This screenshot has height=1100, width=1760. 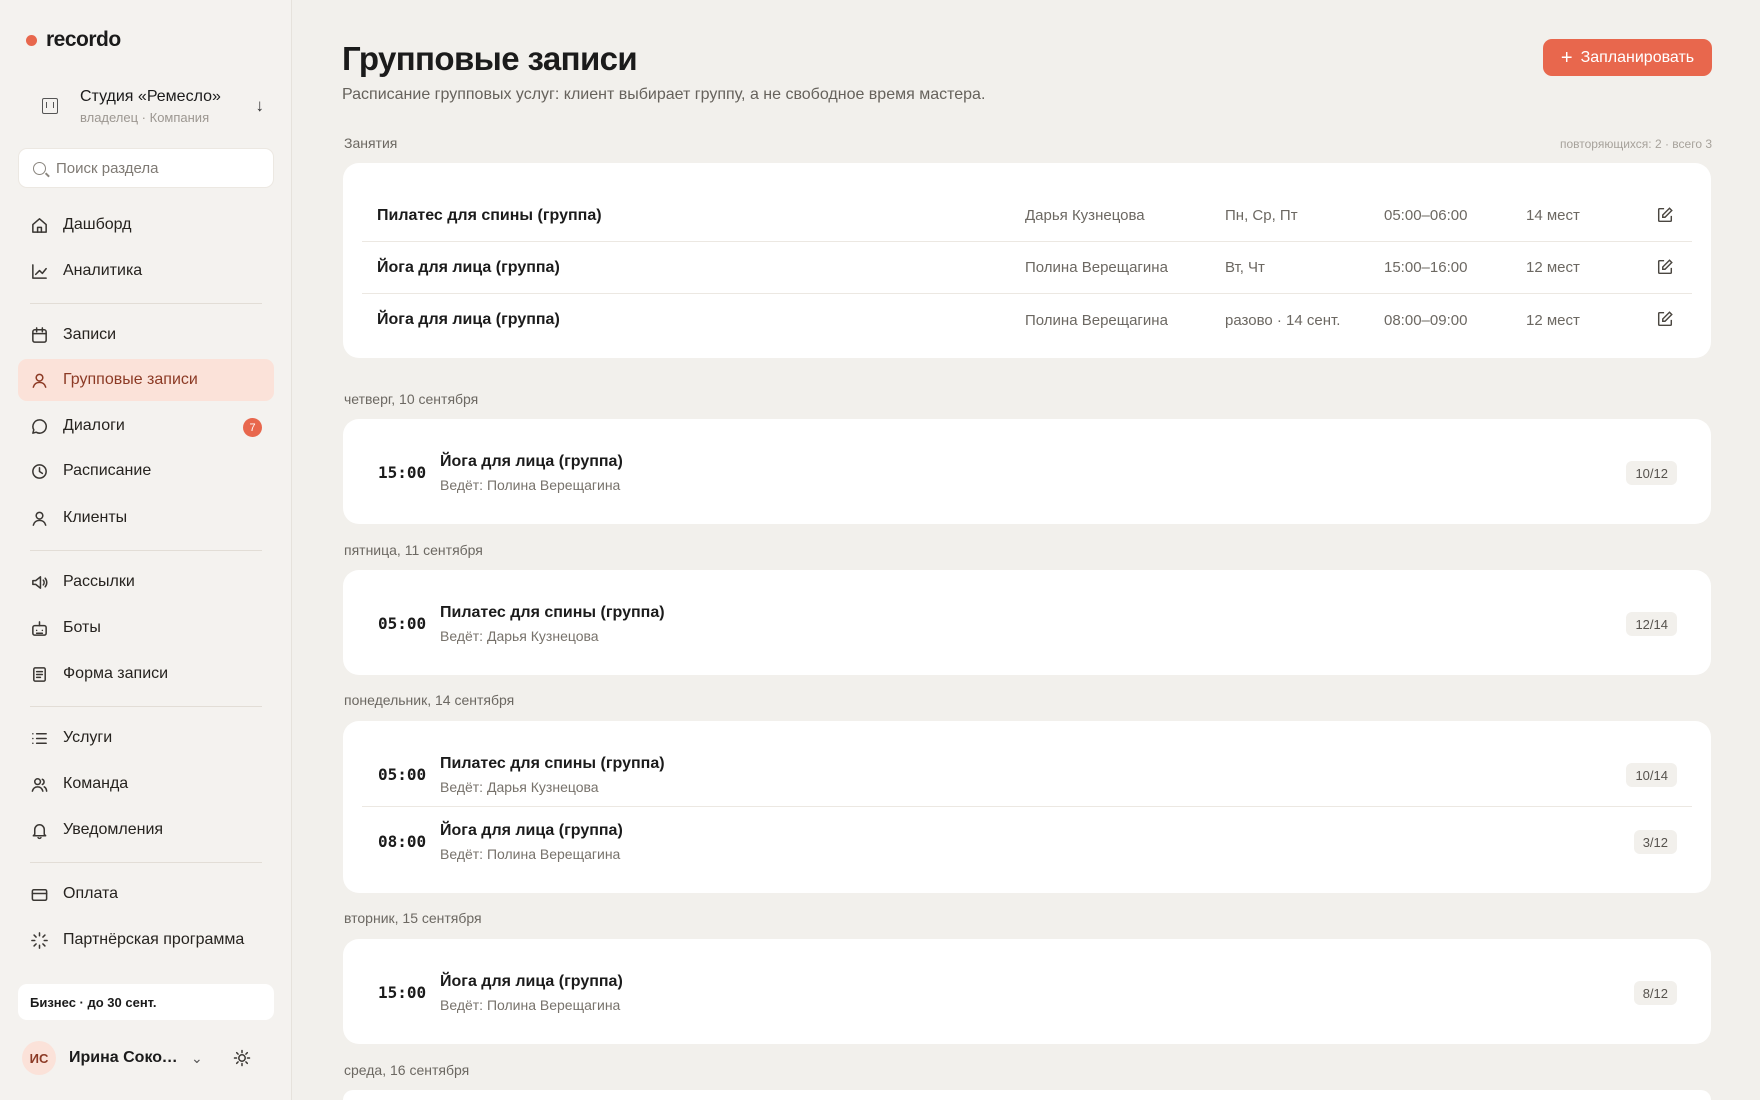 I want to click on class-days: разово · 14 сент., so click(x=1283, y=320).